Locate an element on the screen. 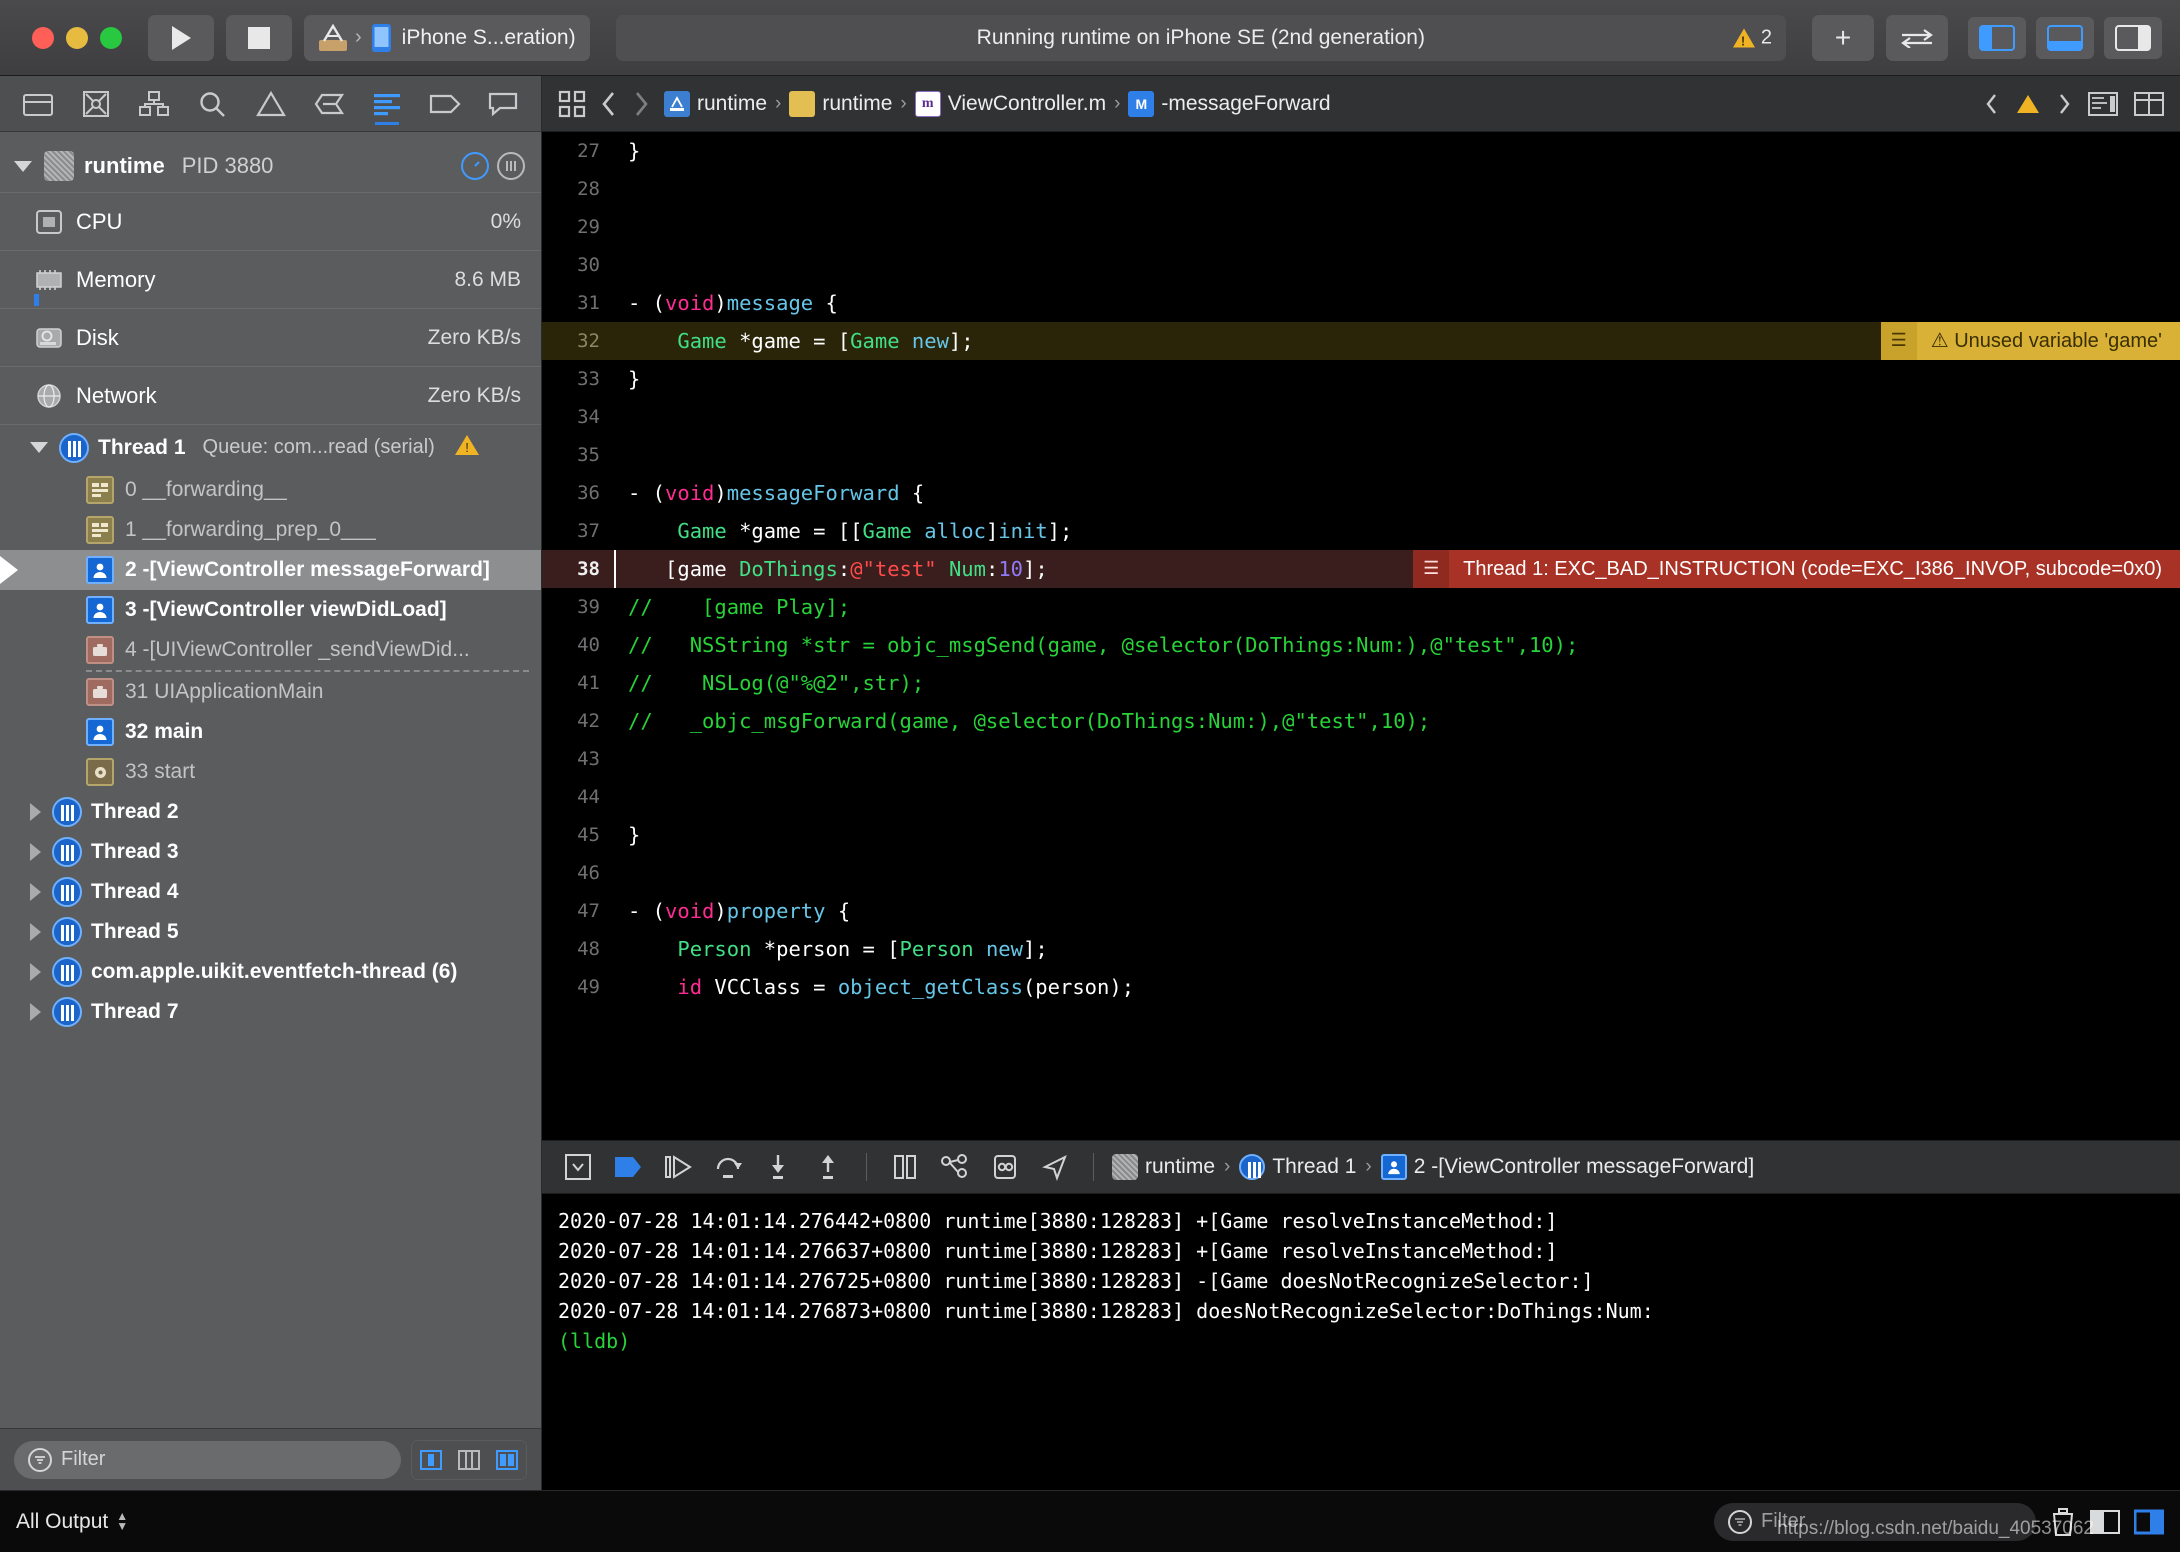 This screenshot has width=2180, height=1552. stack-frame-3: 3 -[ViewController viewDidLoad] is located at coordinates (270, 610).